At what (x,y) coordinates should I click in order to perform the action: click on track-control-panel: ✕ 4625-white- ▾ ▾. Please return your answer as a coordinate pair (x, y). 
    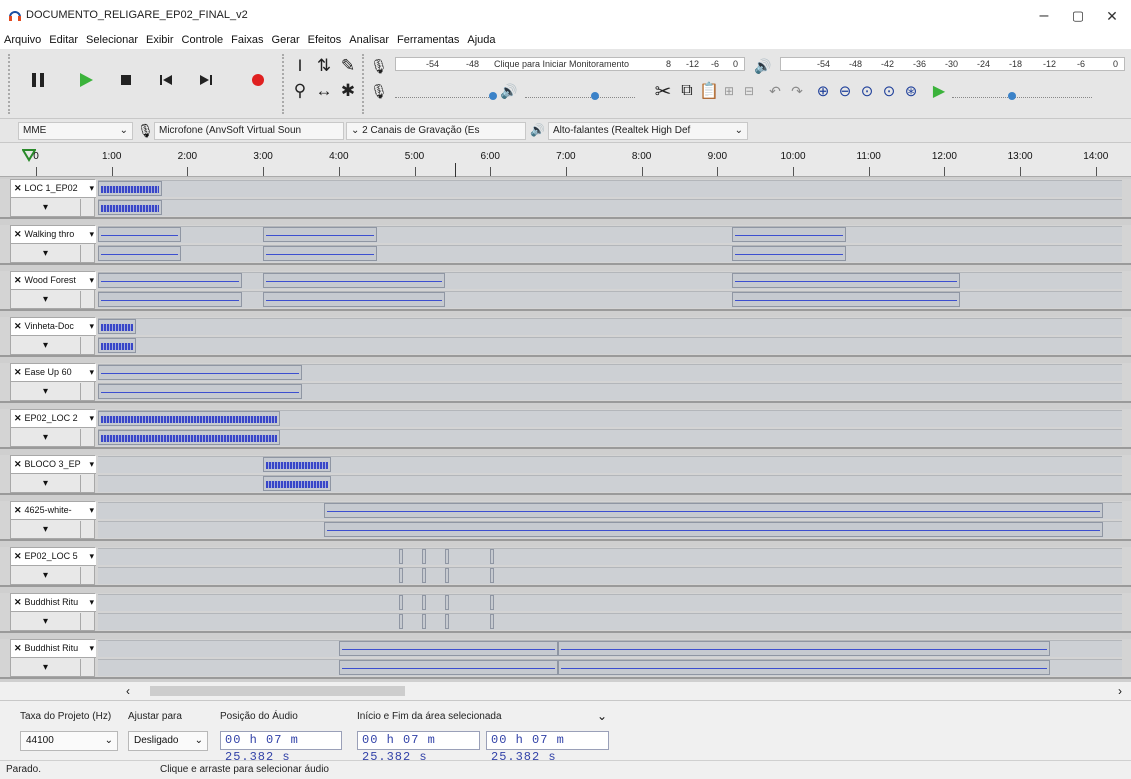
    Looking at the image, I should click on (53, 520).